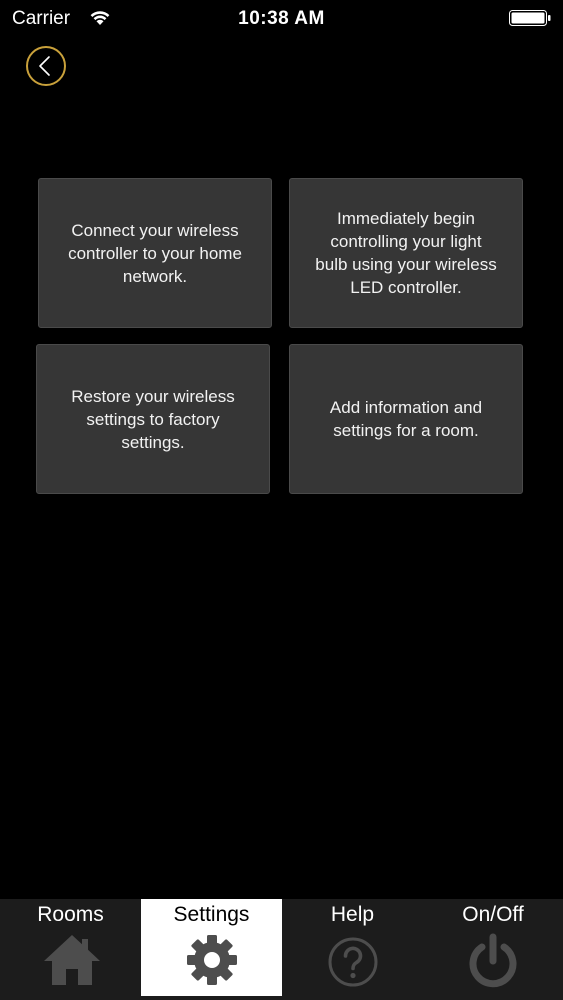 The width and height of the screenshot is (563, 1000). What do you see at coordinates (211, 914) in the screenshot?
I see `tab-label: Settings` at bounding box center [211, 914].